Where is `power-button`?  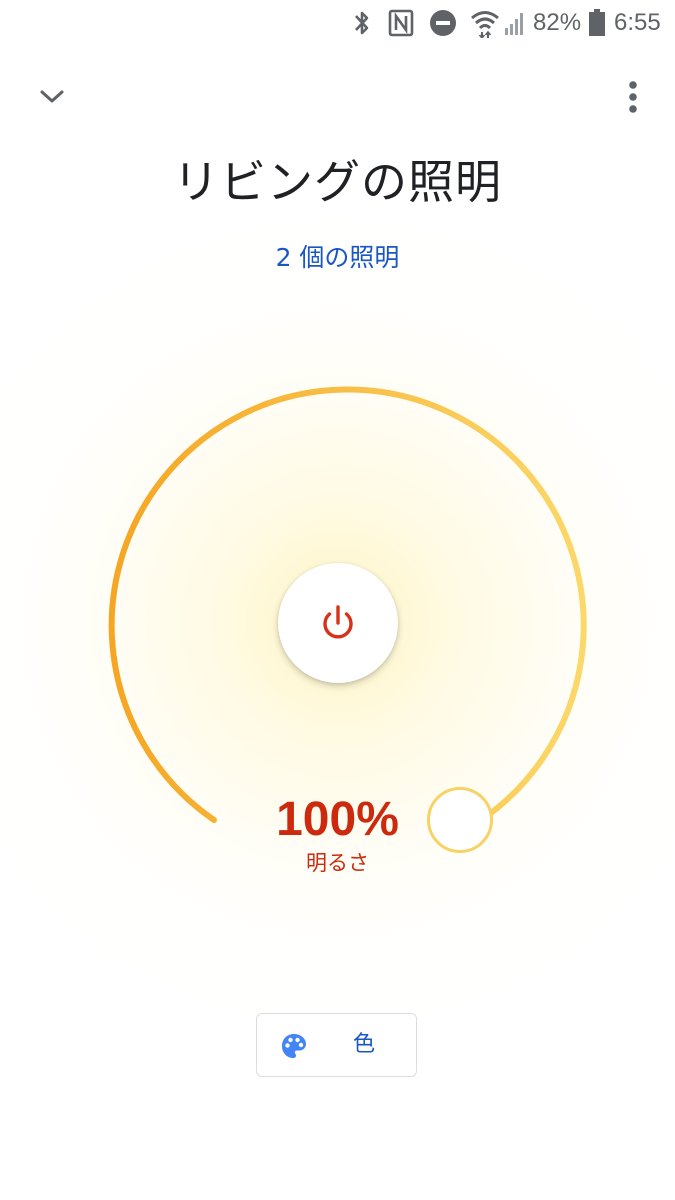
power-button is located at coordinates (338, 623).